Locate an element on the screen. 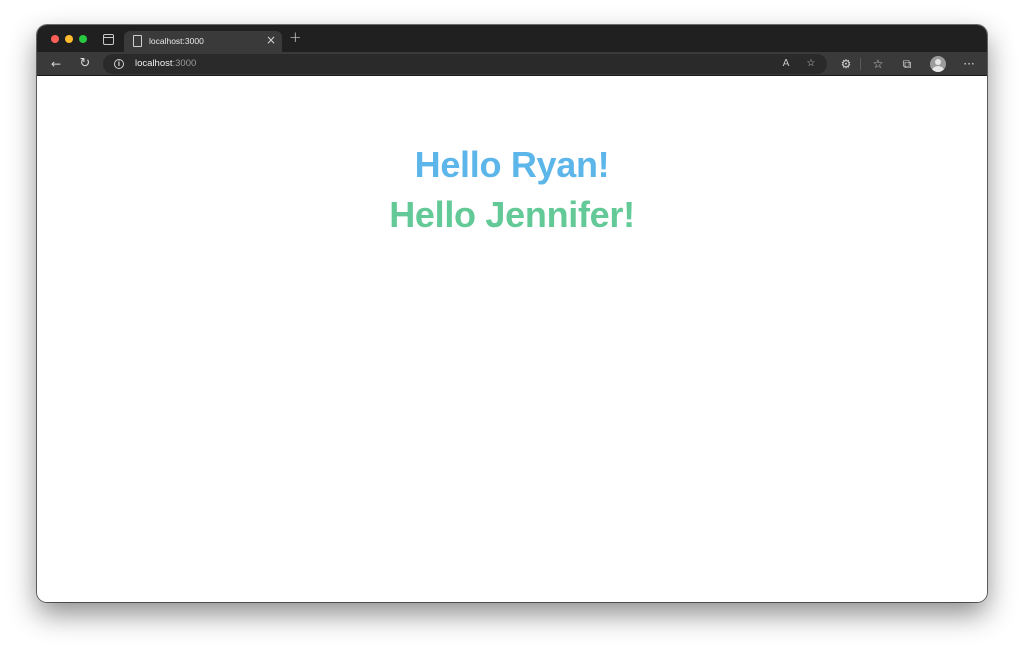  tab-title: localhost:3000 is located at coordinates (176, 41).